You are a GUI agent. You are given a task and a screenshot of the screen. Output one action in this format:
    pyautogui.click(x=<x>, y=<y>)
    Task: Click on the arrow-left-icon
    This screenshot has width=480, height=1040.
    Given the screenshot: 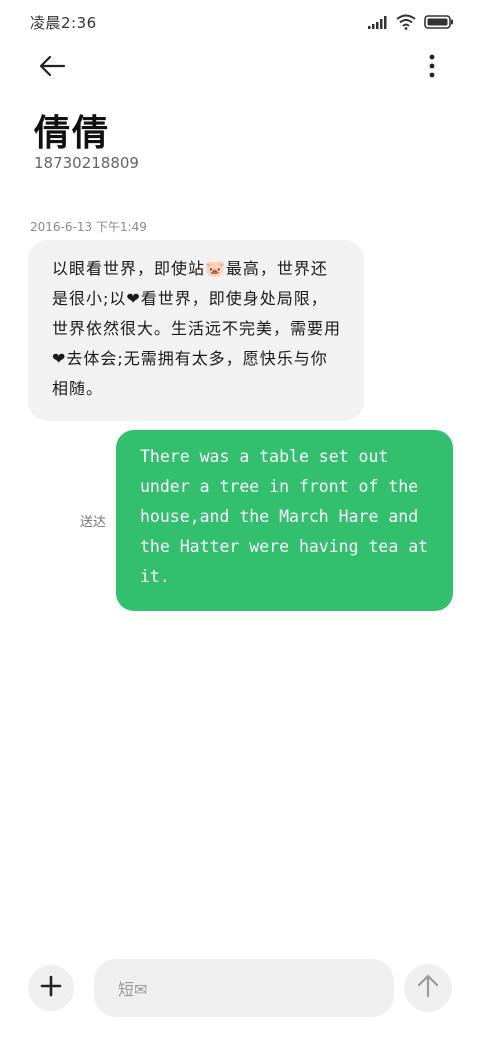 What is the action you would take?
    pyautogui.click(x=52, y=68)
    